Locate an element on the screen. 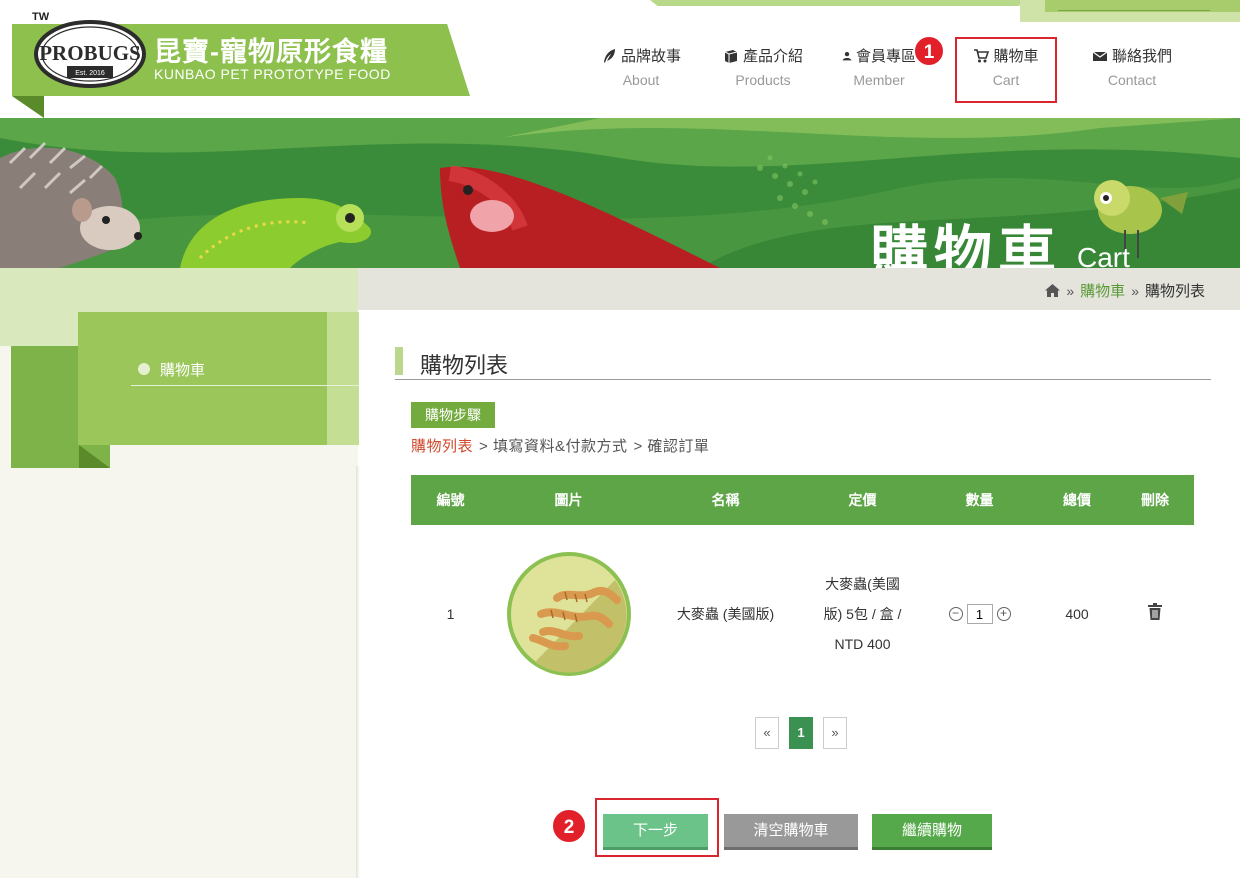 The height and width of the screenshot is (878, 1240). sidebar-shadow is located at coordinates (358, 672).